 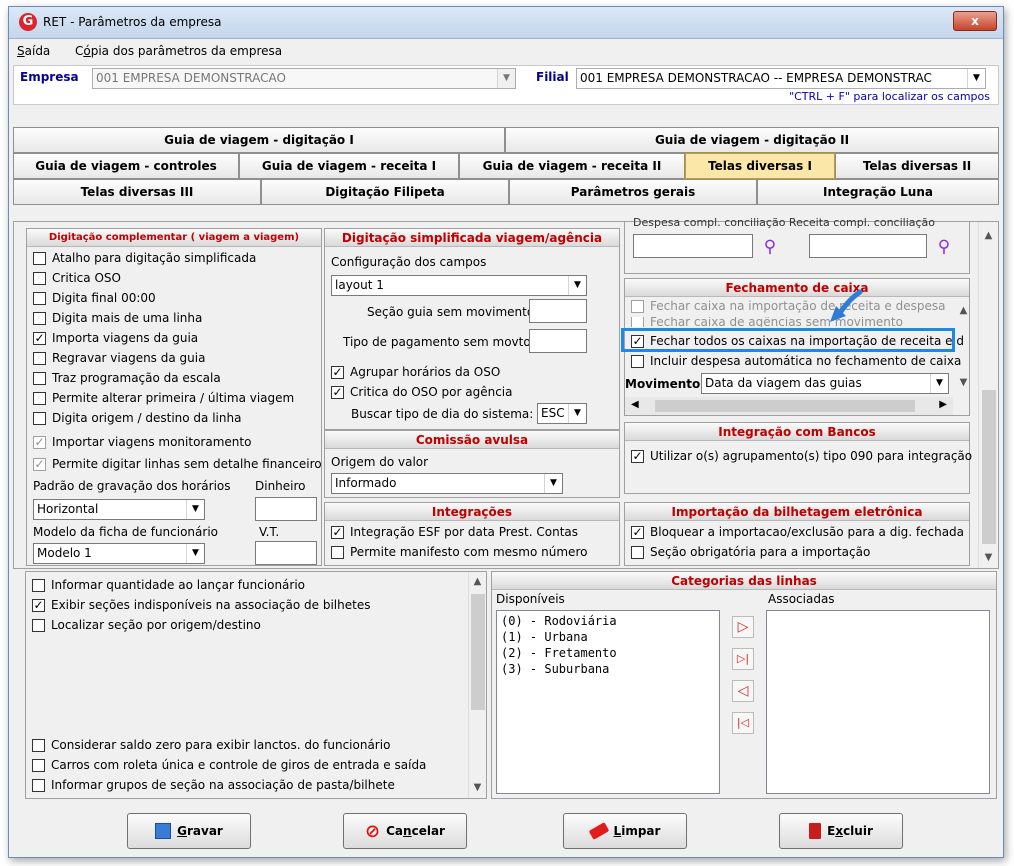 I want to click on tab-guia-digitacao-1: Guia de viagem - digitação I, so click(x=259, y=140).